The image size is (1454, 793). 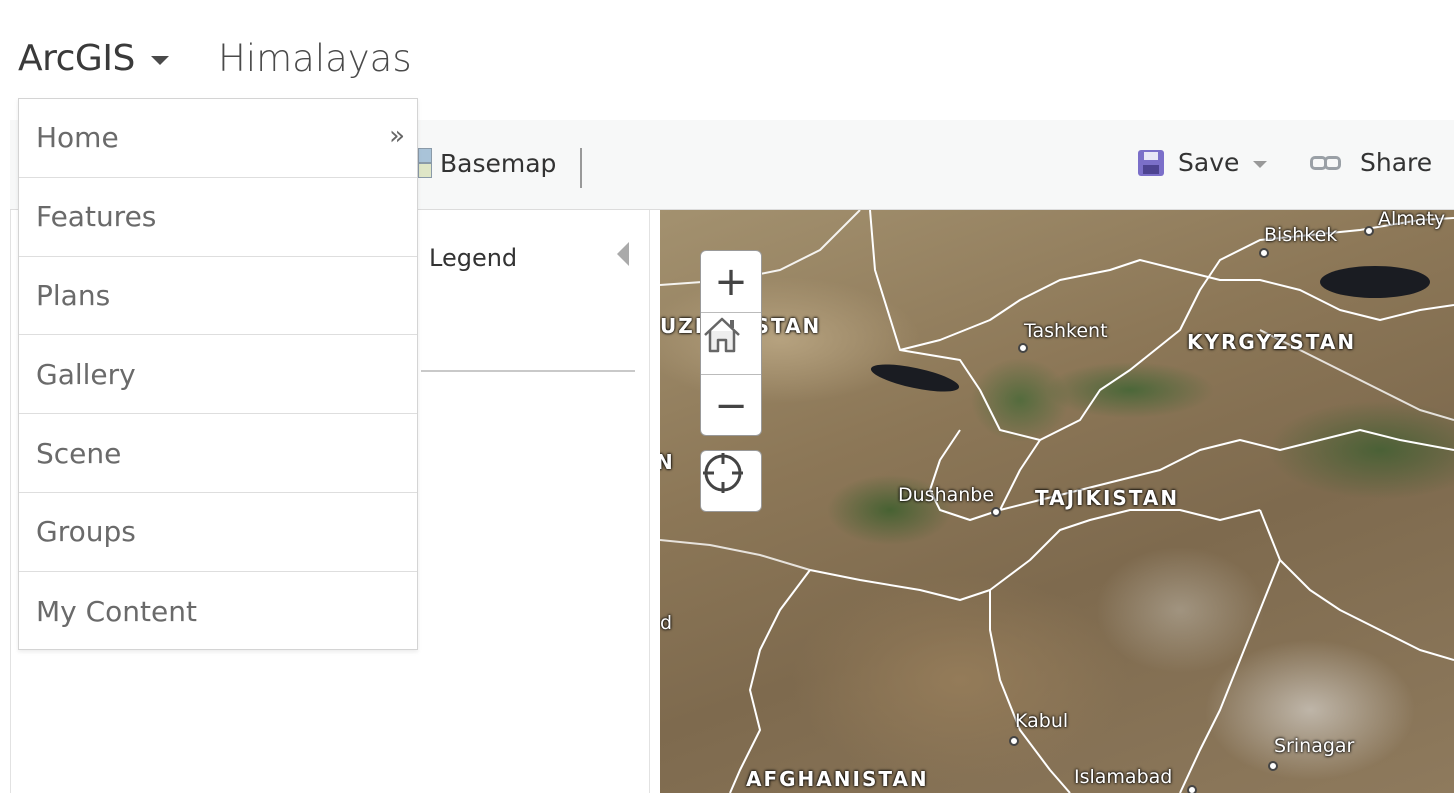 What do you see at coordinates (116, 611) in the screenshot?
I see `menu-item-label: My Content` at bounding box center [116, 611].